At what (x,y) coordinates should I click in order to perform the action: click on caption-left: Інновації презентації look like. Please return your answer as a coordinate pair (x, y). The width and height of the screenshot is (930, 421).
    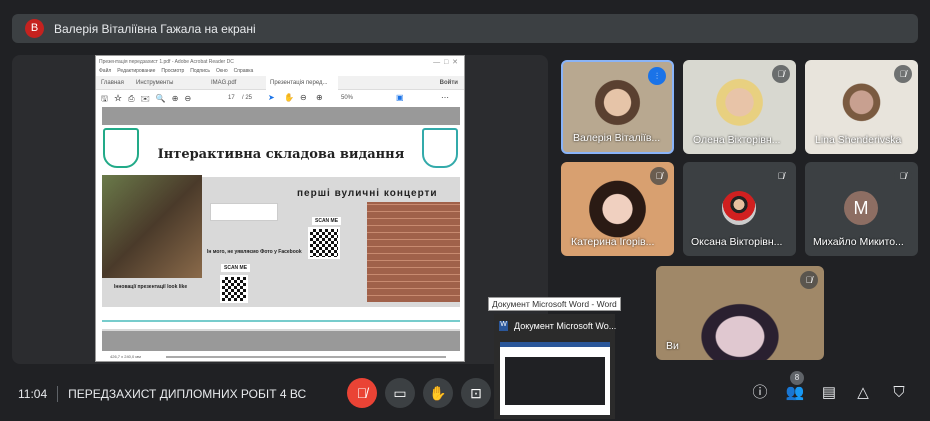
    Looking at the image, I should click on (151, 287).